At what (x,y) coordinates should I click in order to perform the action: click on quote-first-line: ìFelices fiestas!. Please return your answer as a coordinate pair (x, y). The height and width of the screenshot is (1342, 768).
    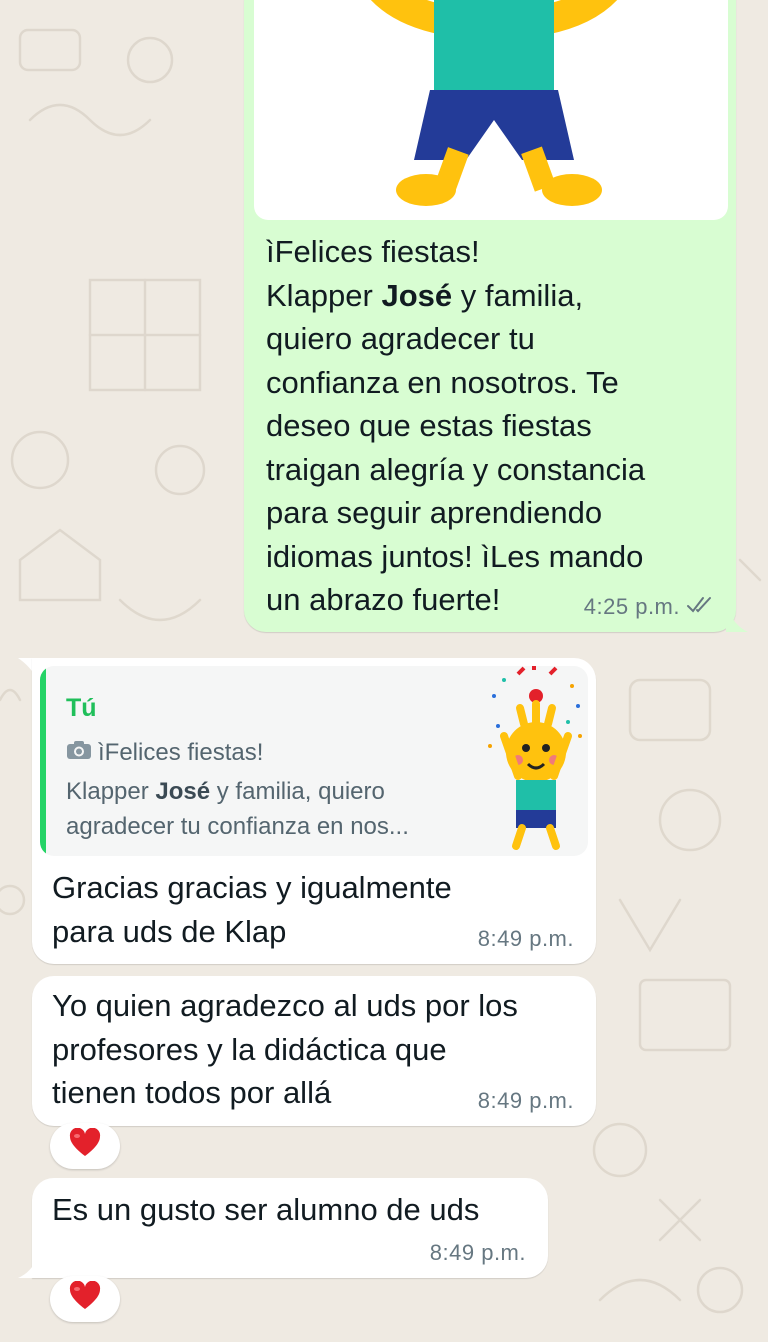
    Looking at the image, I should click on (164, 753).